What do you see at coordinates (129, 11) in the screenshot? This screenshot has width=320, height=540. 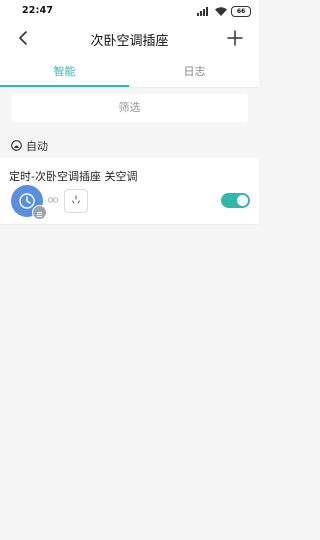 I see `status-bar: 22:47 66` at bounding box center [129, 11].